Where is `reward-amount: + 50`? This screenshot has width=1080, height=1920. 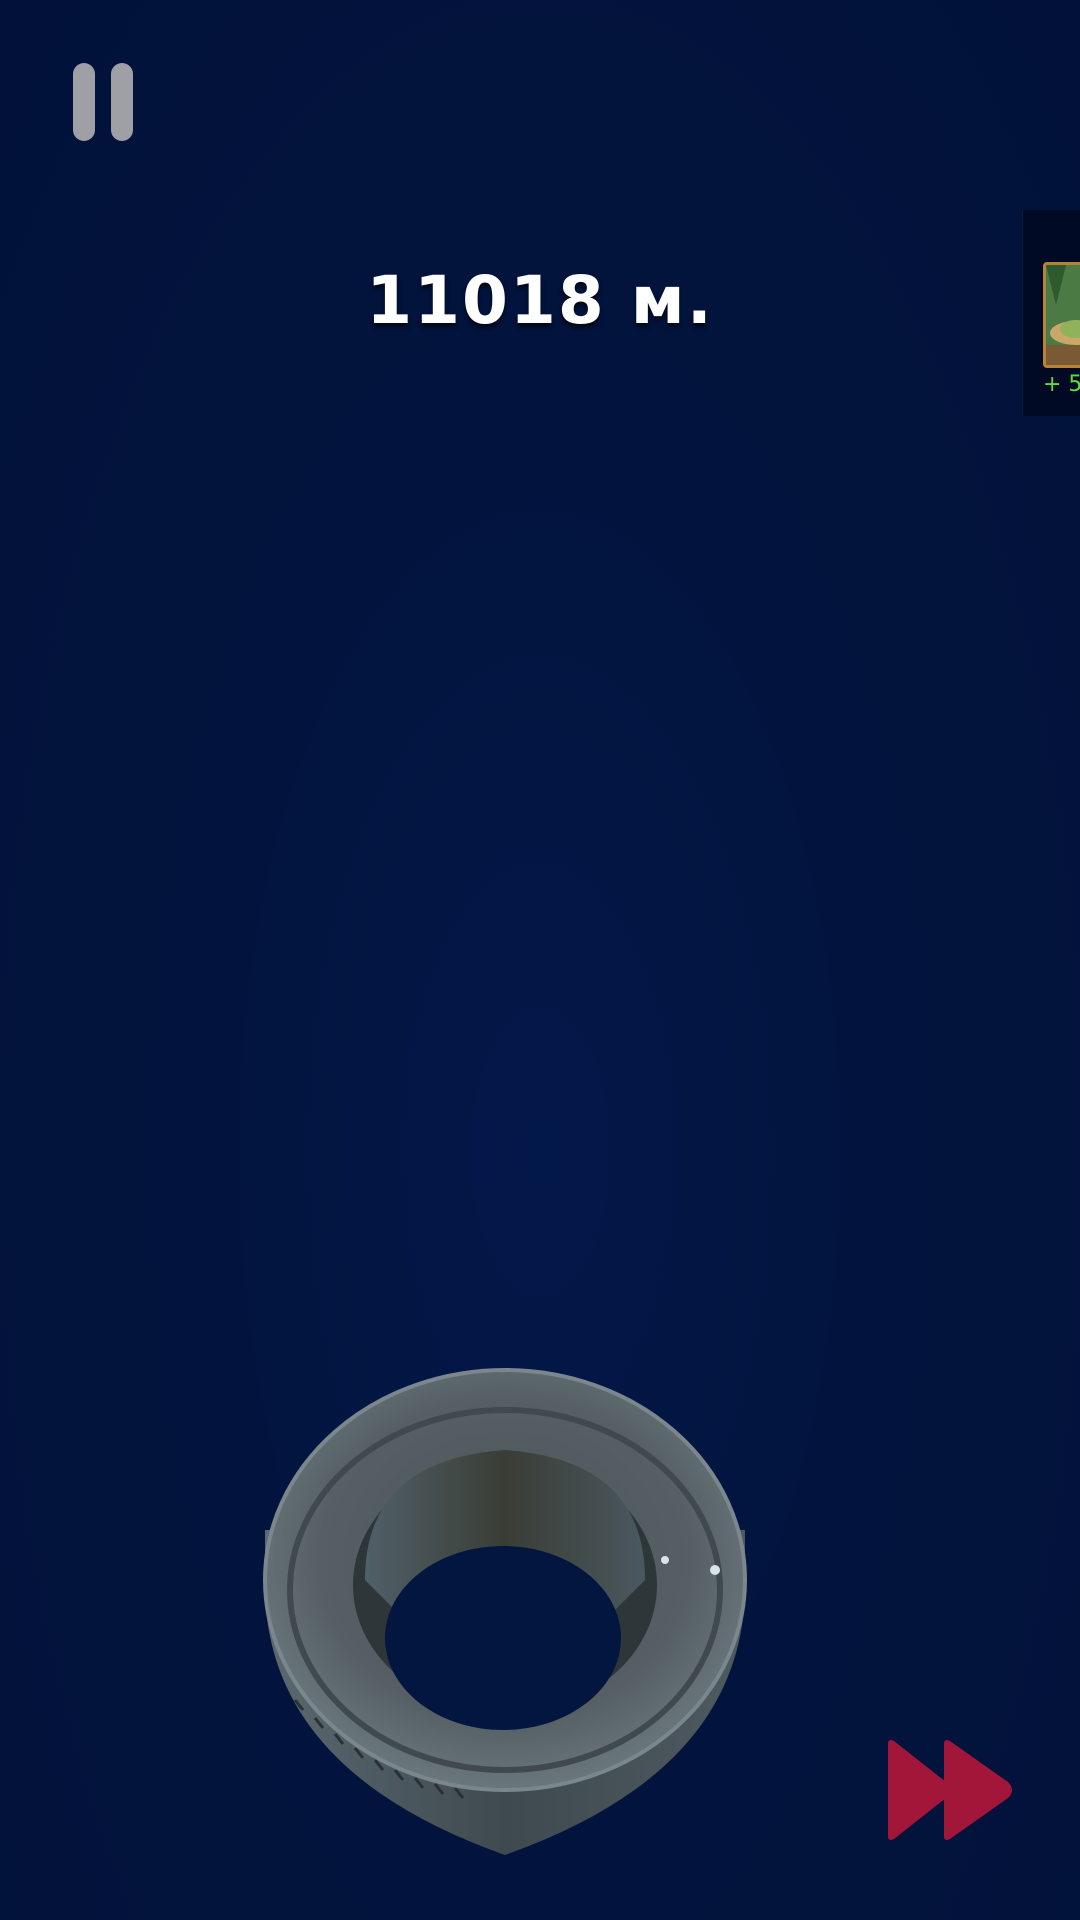 reward-amount: + 50 is located at coordinates (1061, 384).